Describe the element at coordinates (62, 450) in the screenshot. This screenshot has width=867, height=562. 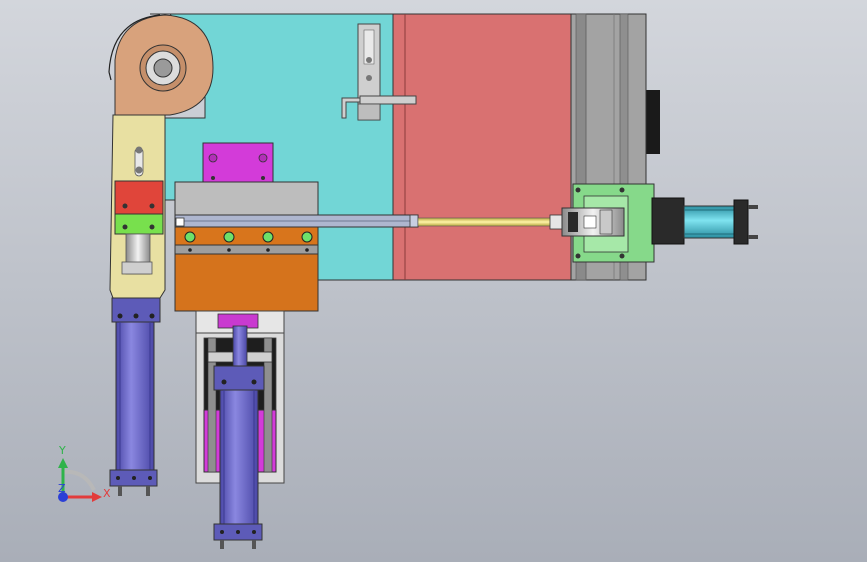
I see `y-axis-label: Y` at that location.